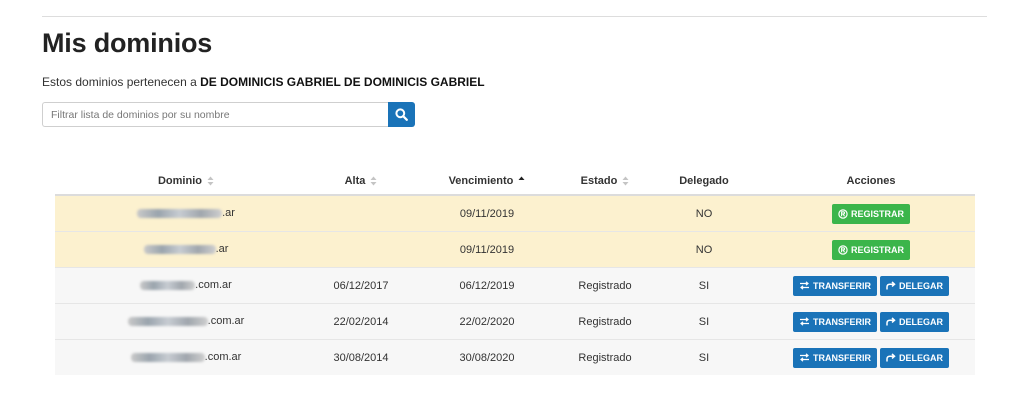  I want to click on vencimiento-cell: 22/02/2020, so click(487, 321).